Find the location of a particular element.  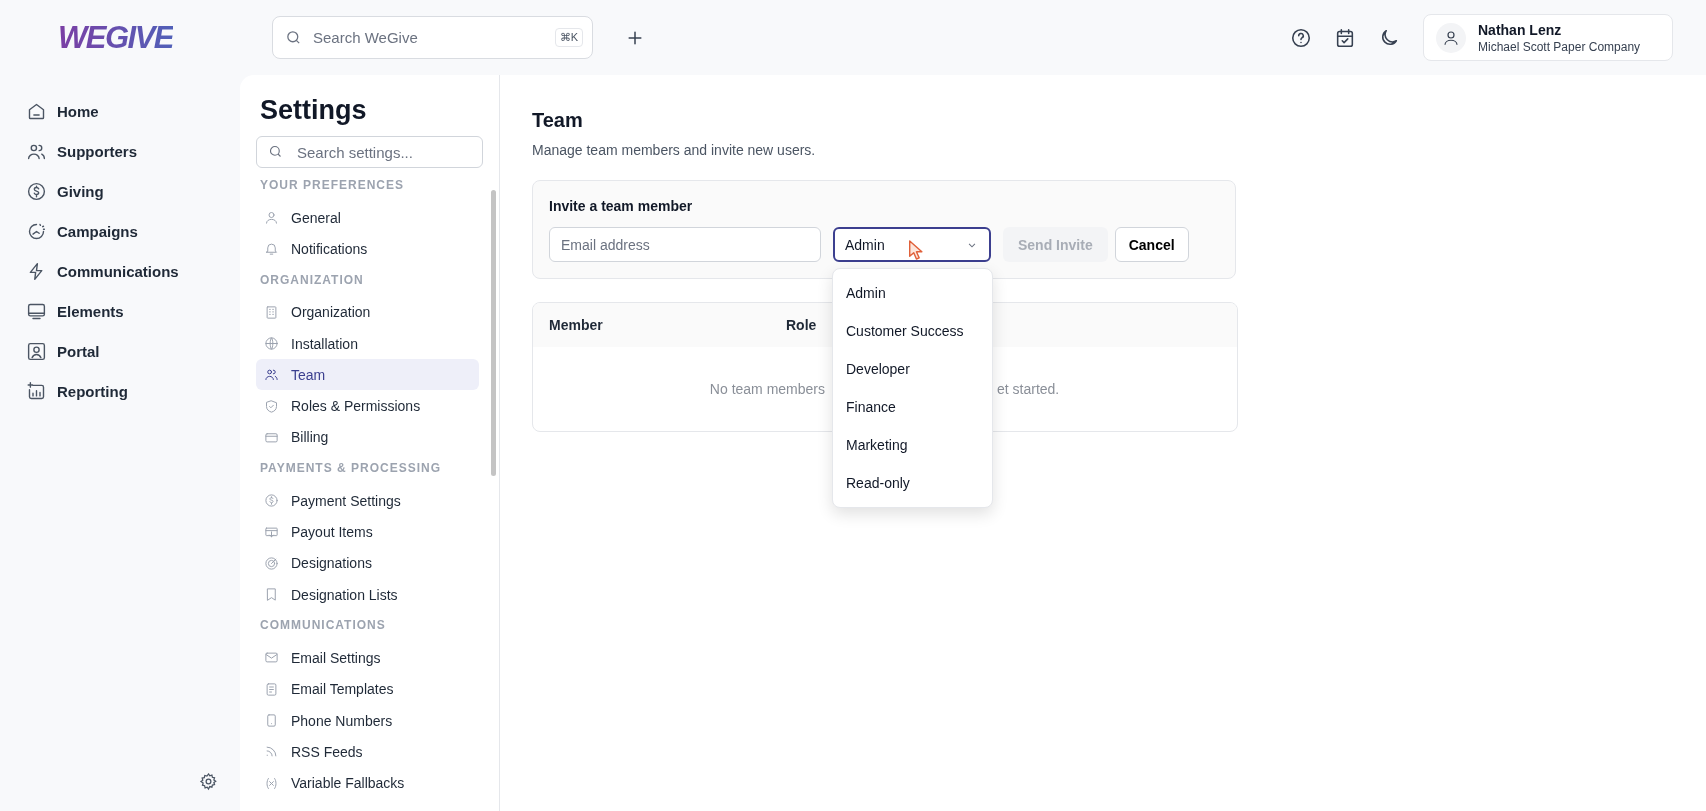

settings-item: Email Settings is located at coordinates (367, 658).